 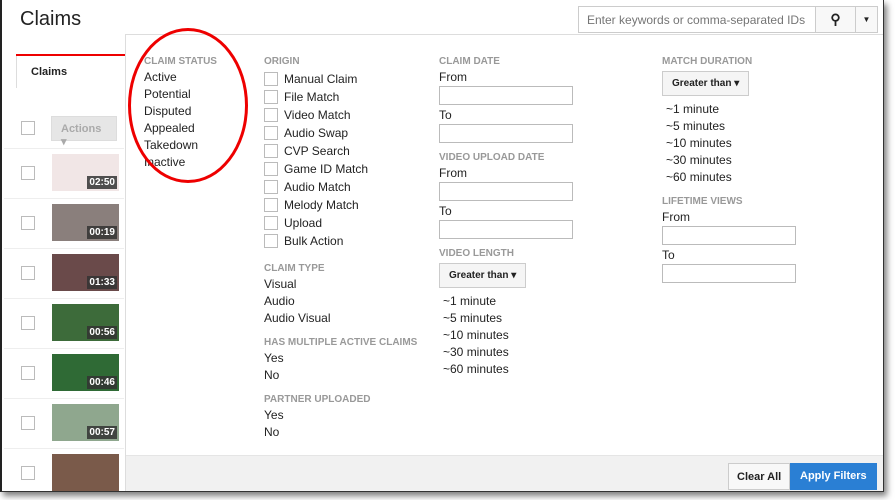 What do you see at coordinates (508, 301) in the screenshot?
I see `video-length-option: ~1 minute` at bounding box center [508, 301].